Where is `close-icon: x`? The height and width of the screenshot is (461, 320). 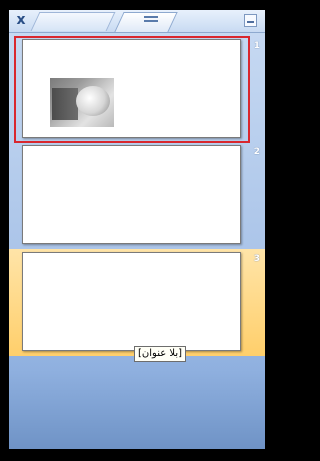 close-icon: x is located at coordinates (21, 20).